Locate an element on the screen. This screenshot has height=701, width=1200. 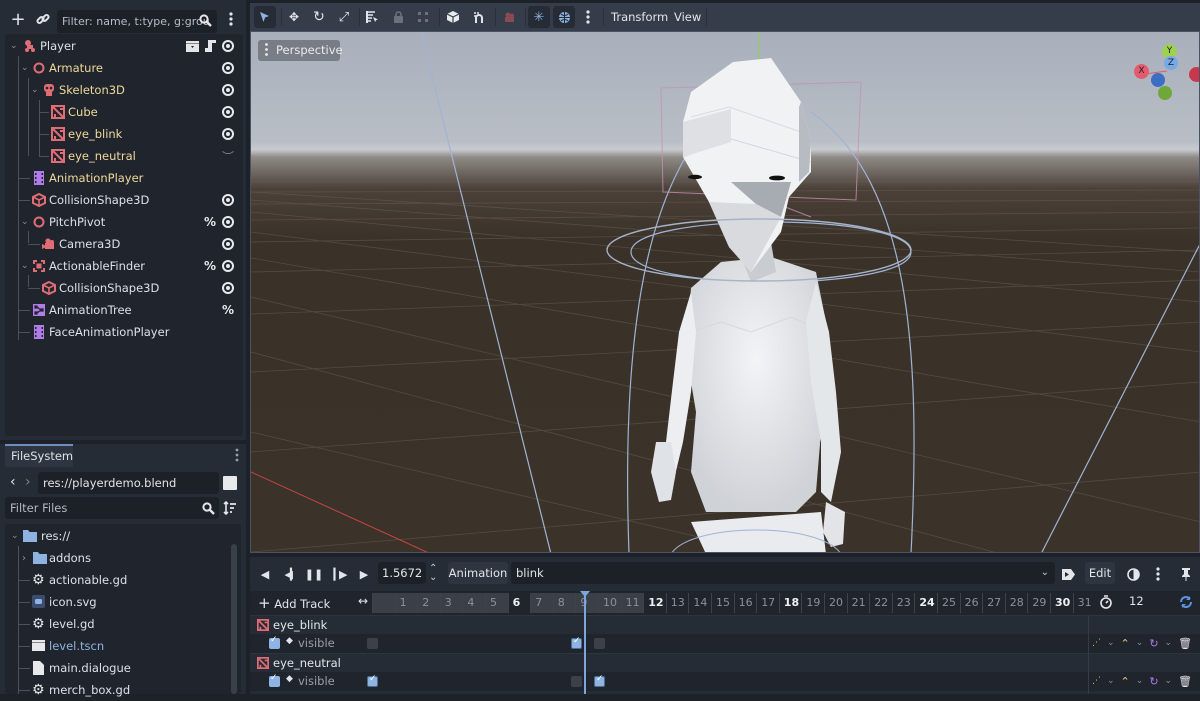
file-item-root: ⌄ res:// is located at coordinates (120, 536).